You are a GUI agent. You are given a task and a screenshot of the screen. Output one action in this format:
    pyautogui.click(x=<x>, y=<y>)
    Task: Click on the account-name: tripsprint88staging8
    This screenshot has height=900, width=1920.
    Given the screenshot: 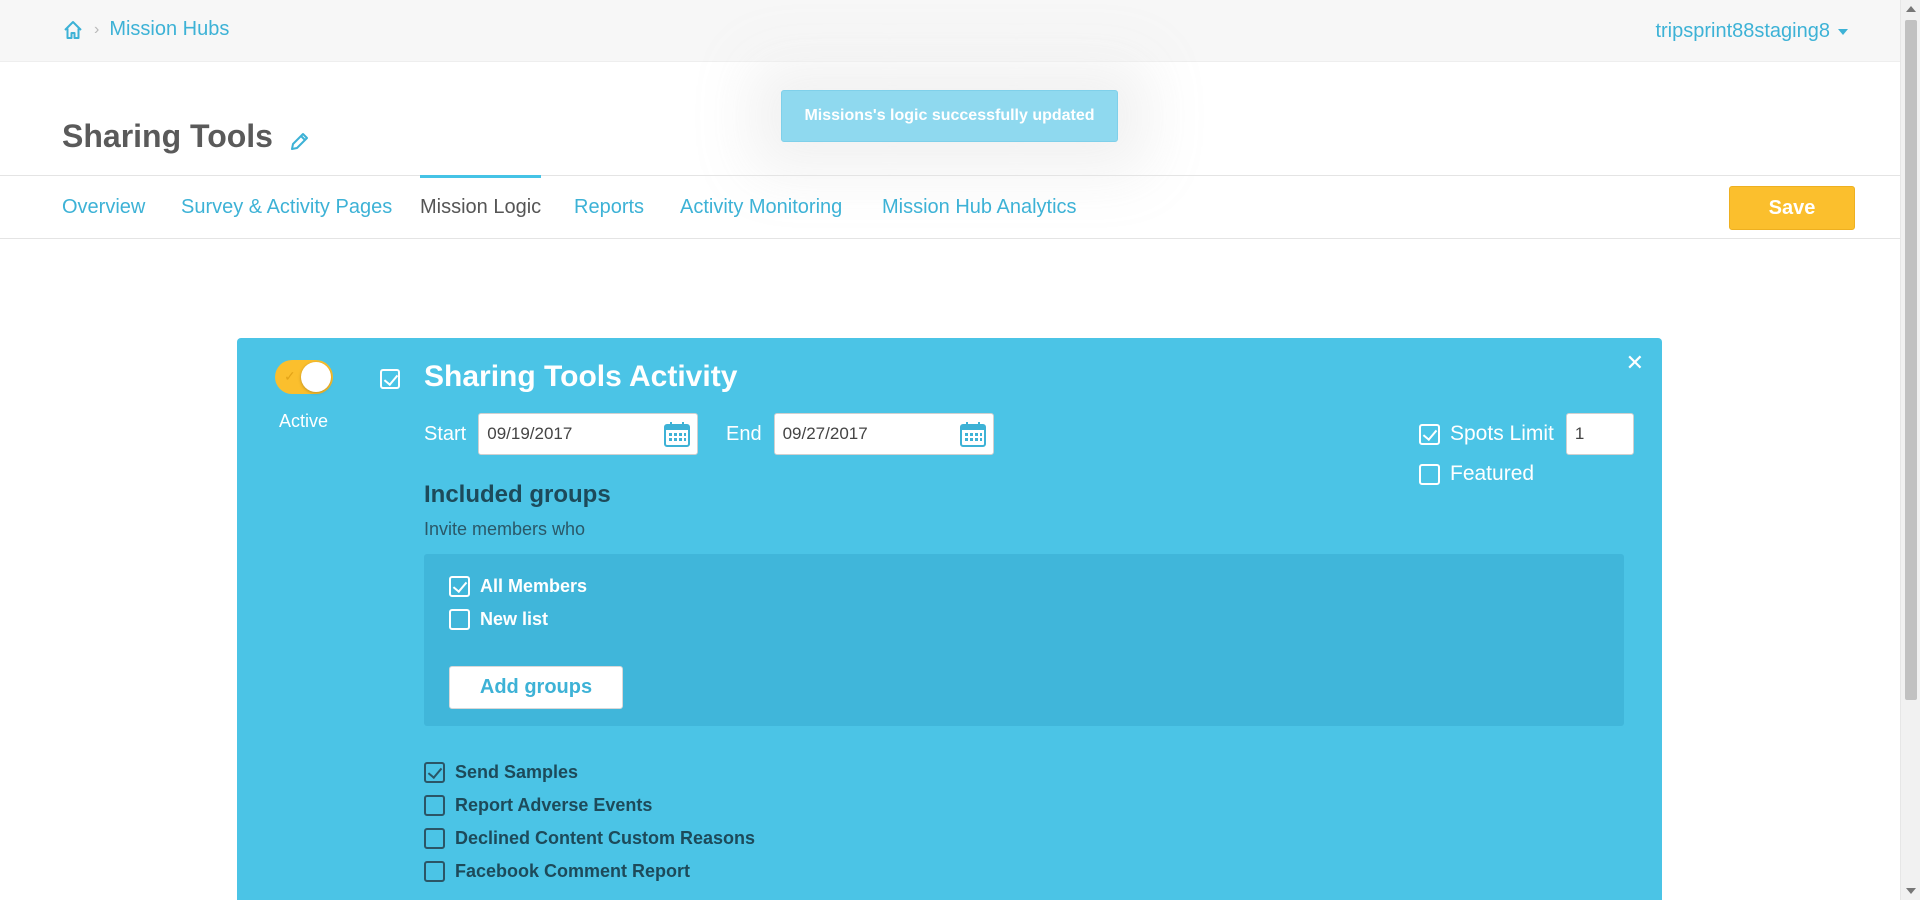 What is the action you would take?
    pyautogui.click(x=1742, y=31)
    